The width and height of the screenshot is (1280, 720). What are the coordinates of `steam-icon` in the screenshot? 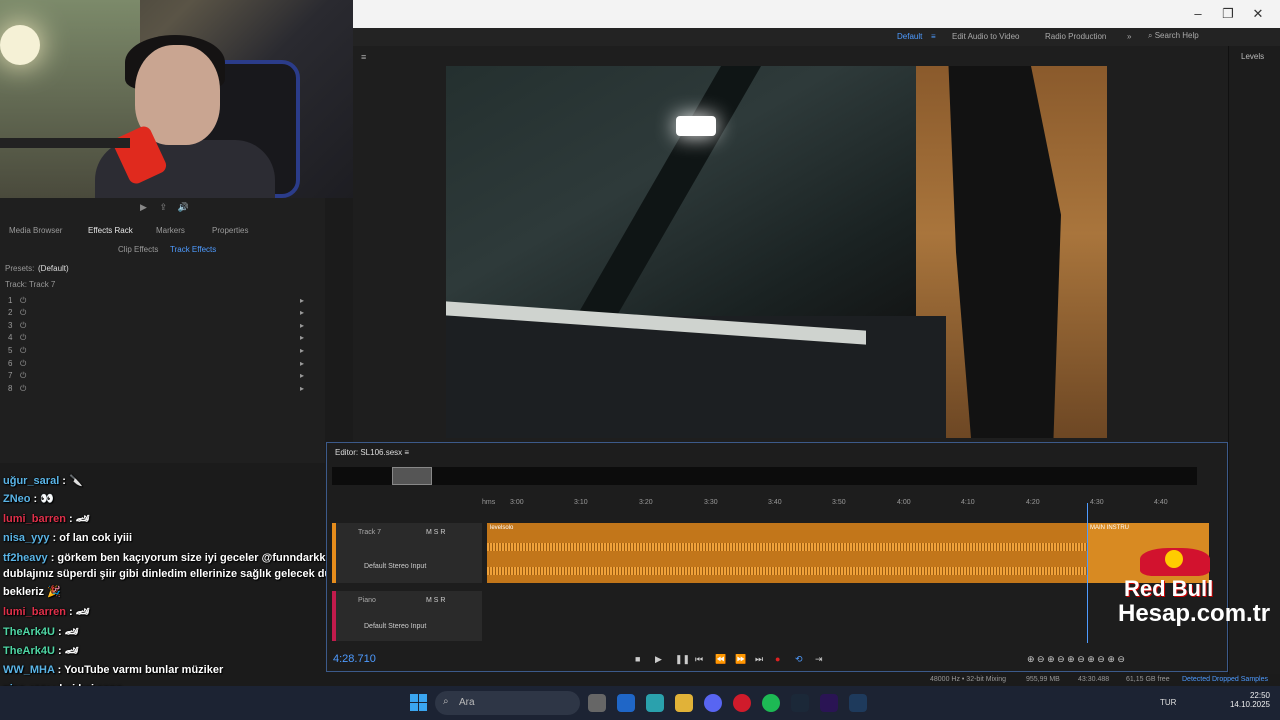 It's located at (800, 703).